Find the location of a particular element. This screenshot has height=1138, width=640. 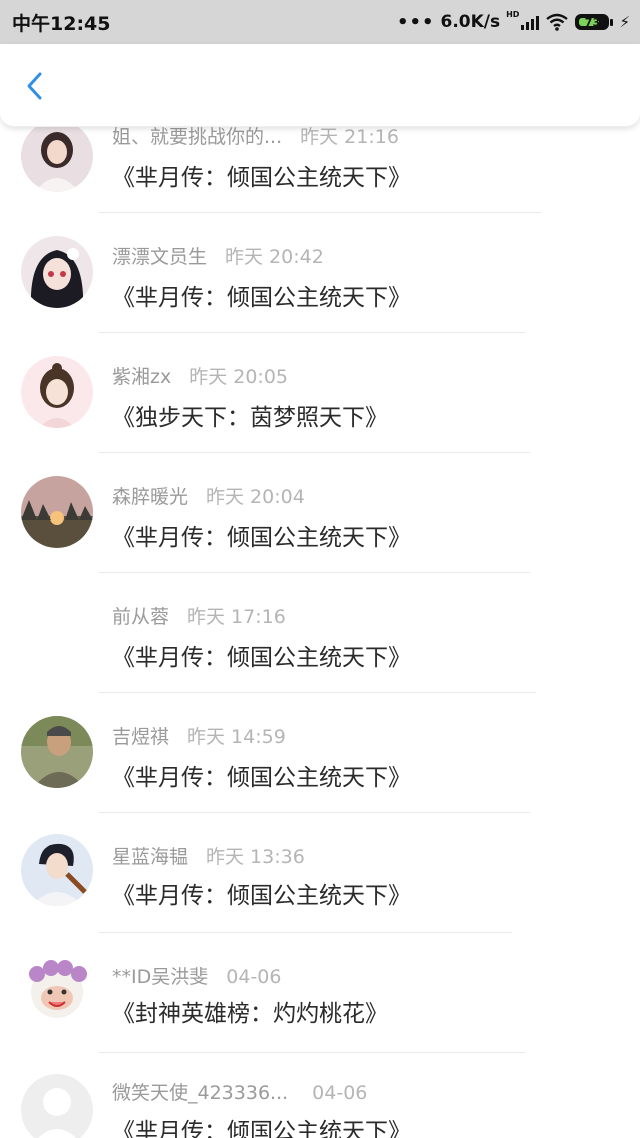

list-item: 吉煜祺 昨天 14:59 《芈月传：倾国公主统天下》 is located at coordinates (320, 754).